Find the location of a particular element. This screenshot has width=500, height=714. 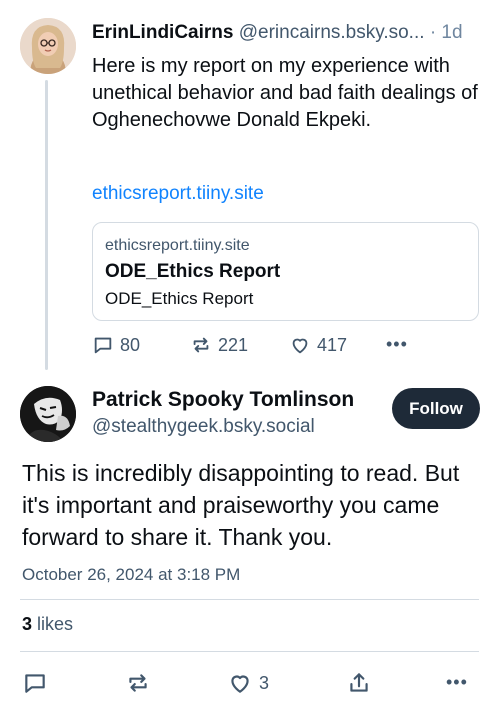

repost-count: 221 is located at coordinates (233, 344).